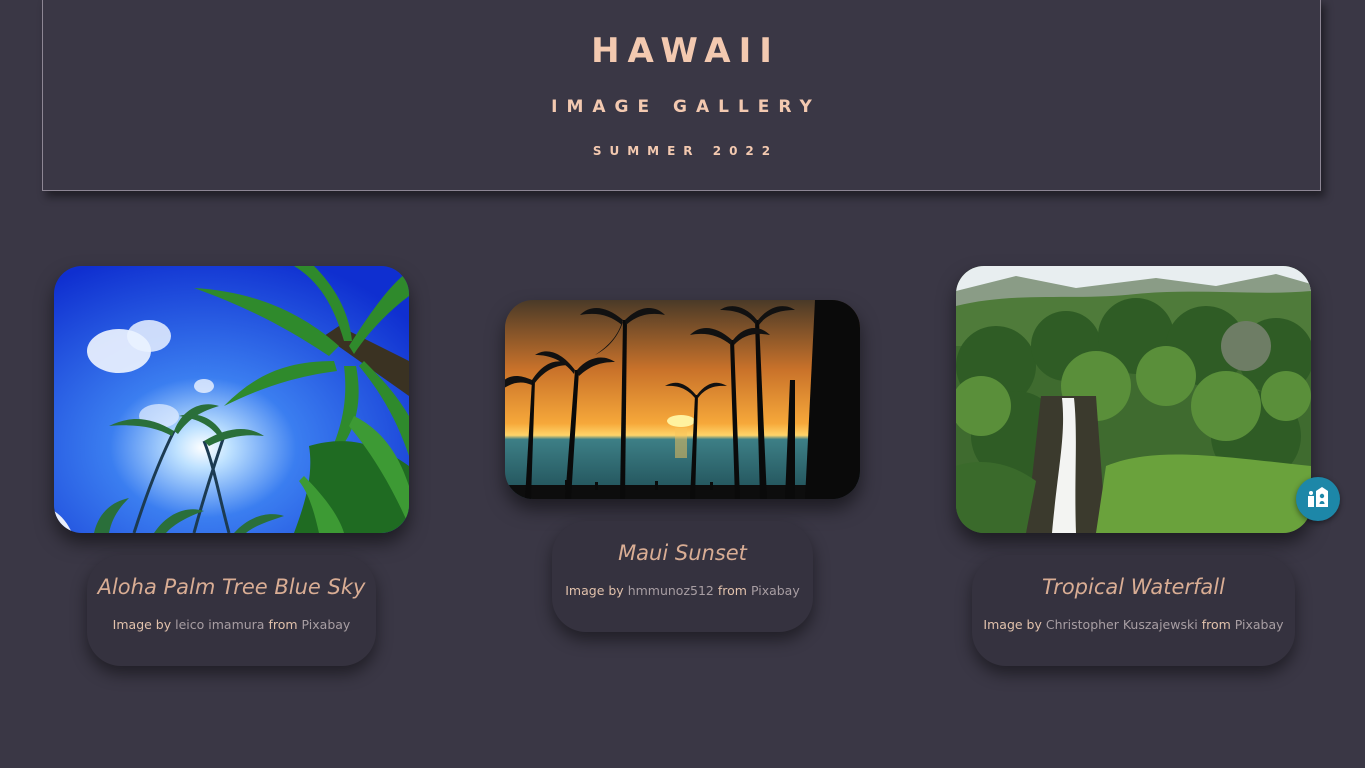 The image size is (1365, 768). I want to click on page-title: HAWAII, so click(685, 51).